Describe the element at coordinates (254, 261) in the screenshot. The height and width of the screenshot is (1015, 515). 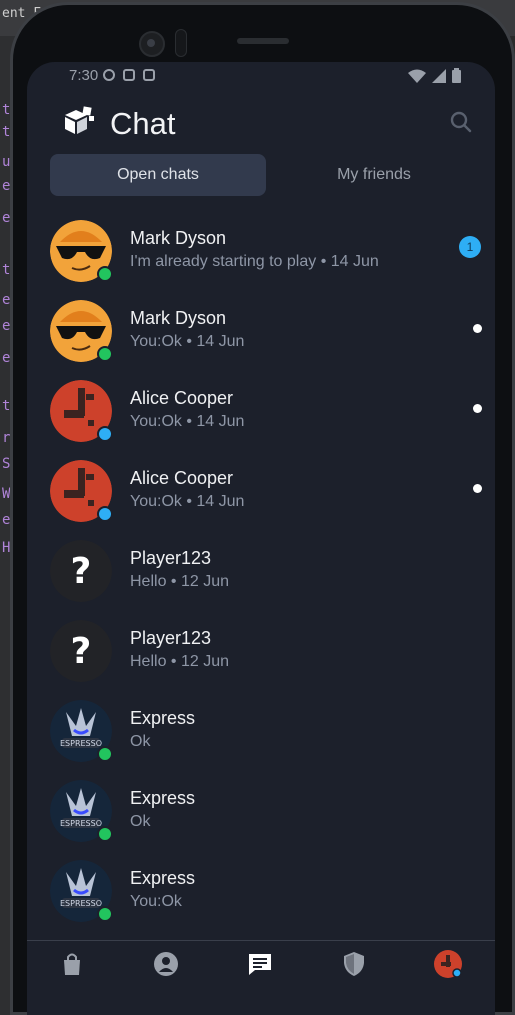
I see `chat-last-message: I'm already starting to play • 14 Jun` at that location.